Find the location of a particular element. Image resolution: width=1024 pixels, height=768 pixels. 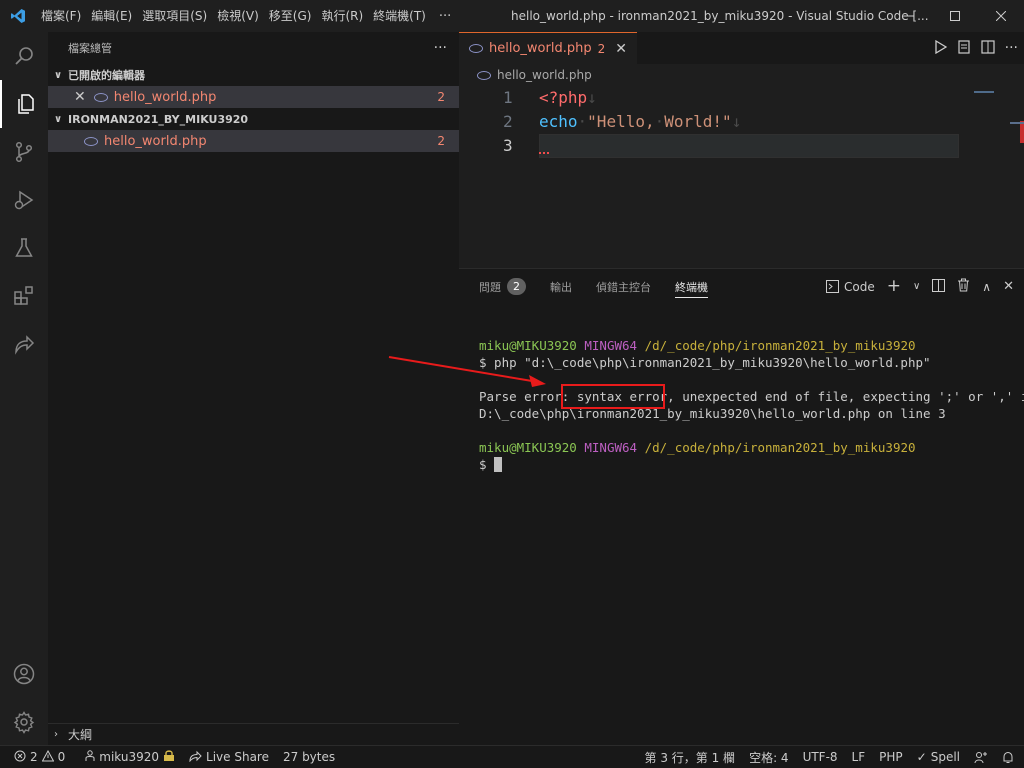

account-icon is located at coordinates (24, 674).